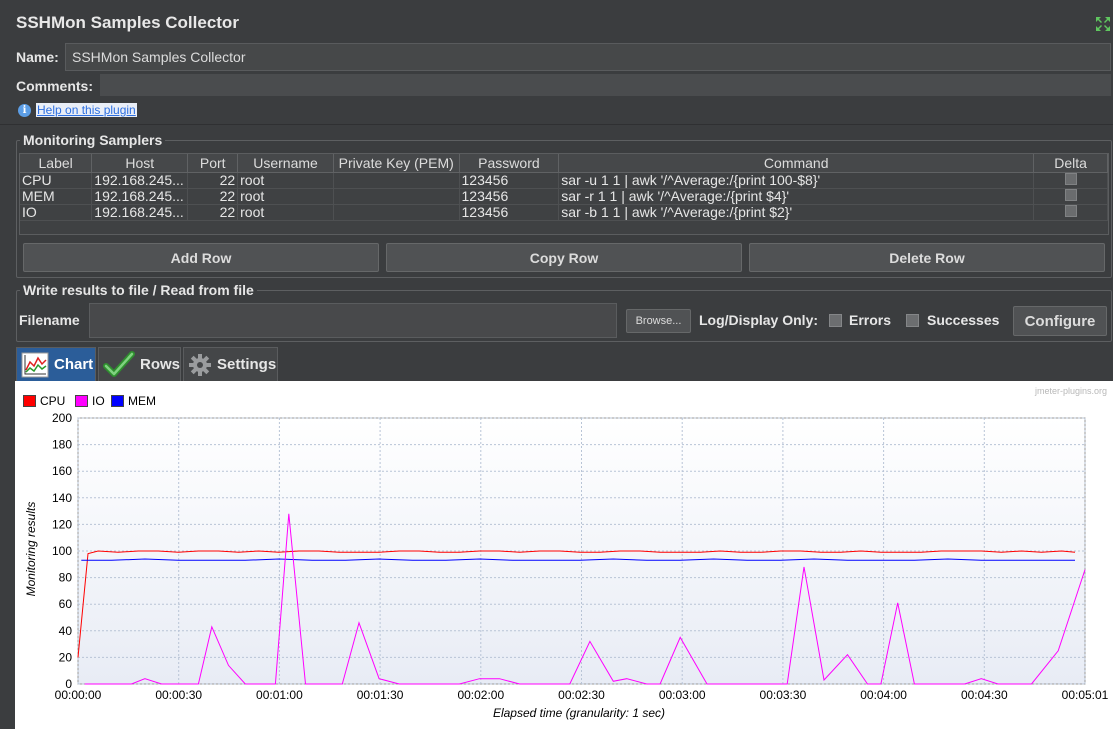 The height and width of the screenshot is (729, 1113). I want to click on column-header-delta: Delta, so click(1070, 163).